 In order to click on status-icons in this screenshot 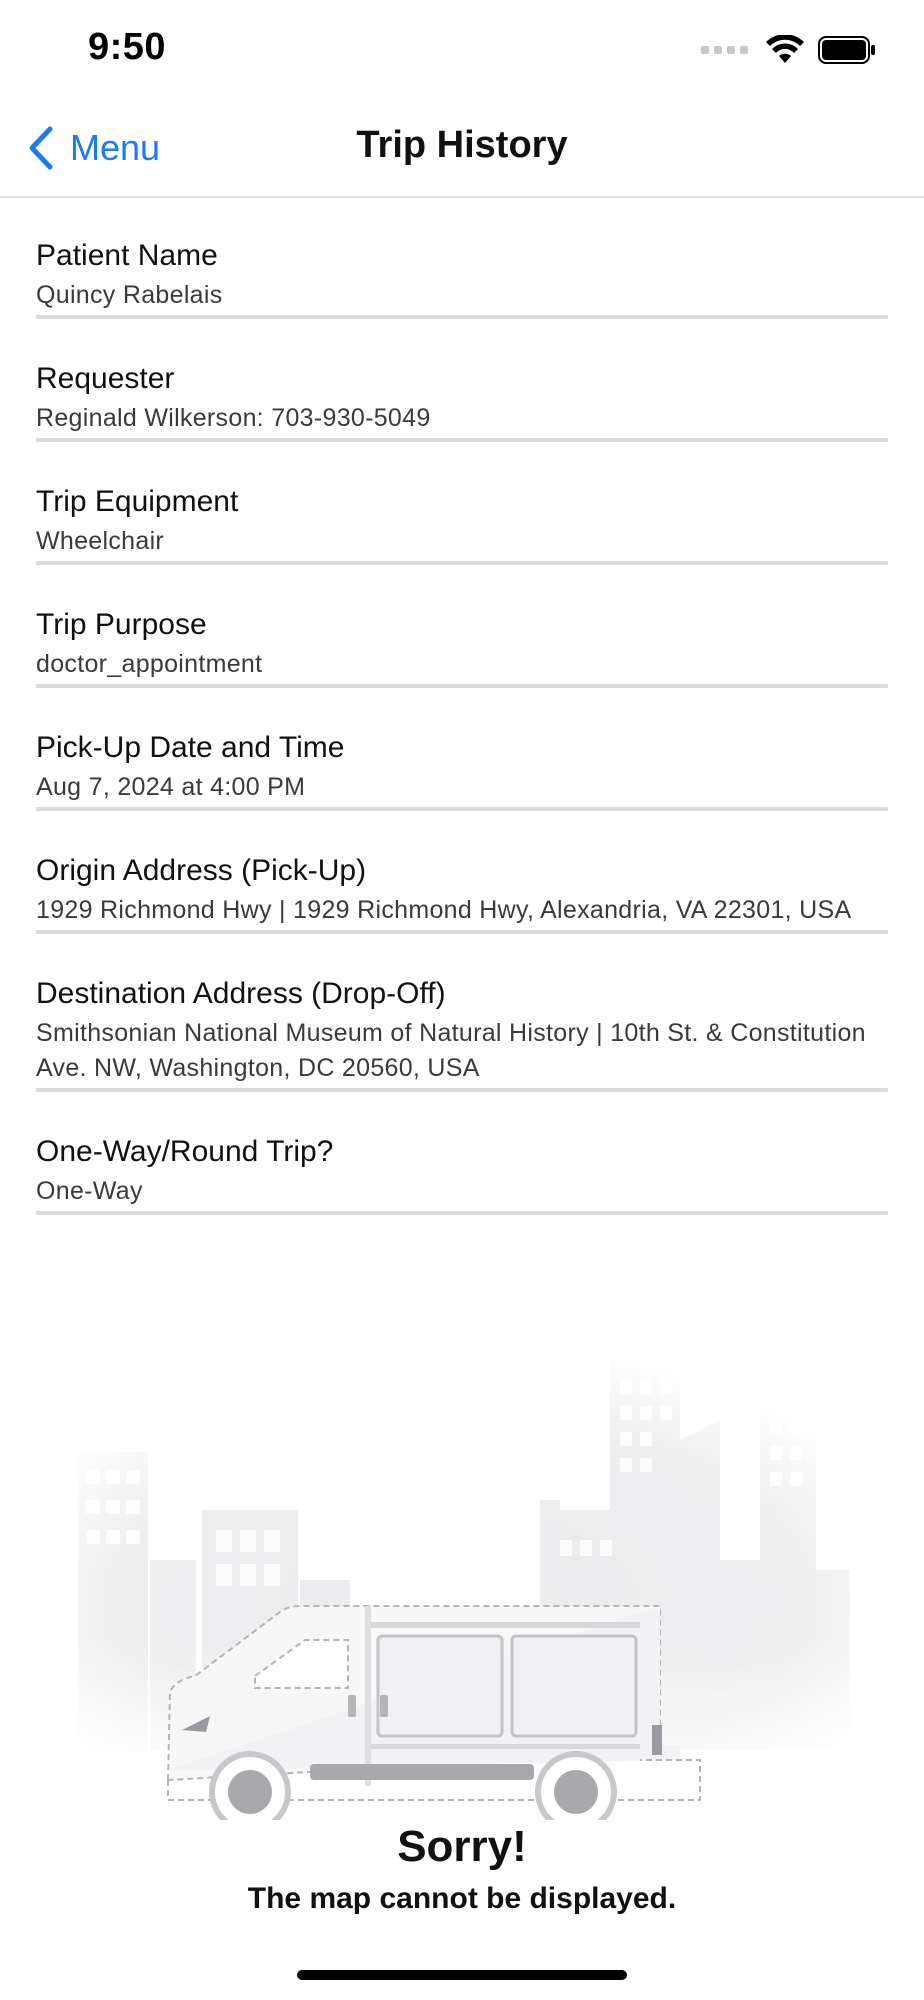, I will do `click(788, 50)`.